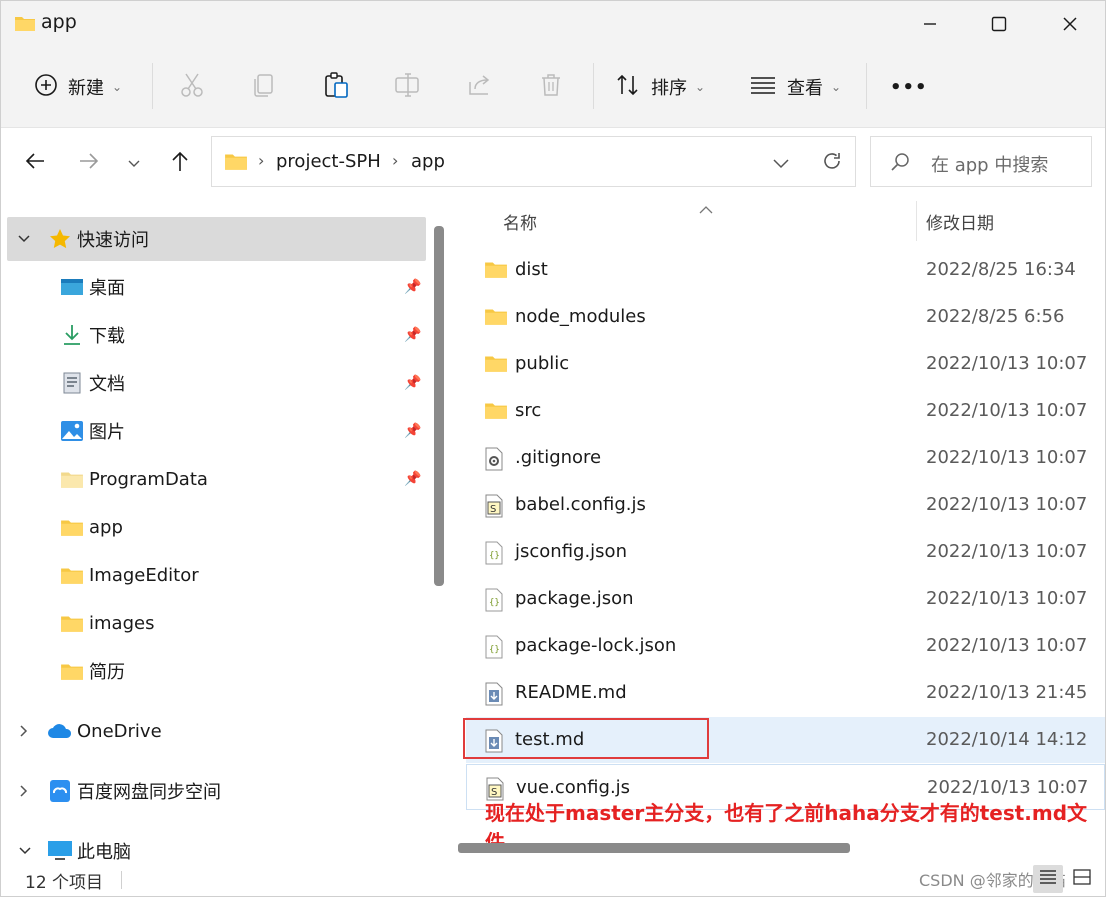 The image size is (1106, 897). I want to click on file-name: src, so click(528, 410).